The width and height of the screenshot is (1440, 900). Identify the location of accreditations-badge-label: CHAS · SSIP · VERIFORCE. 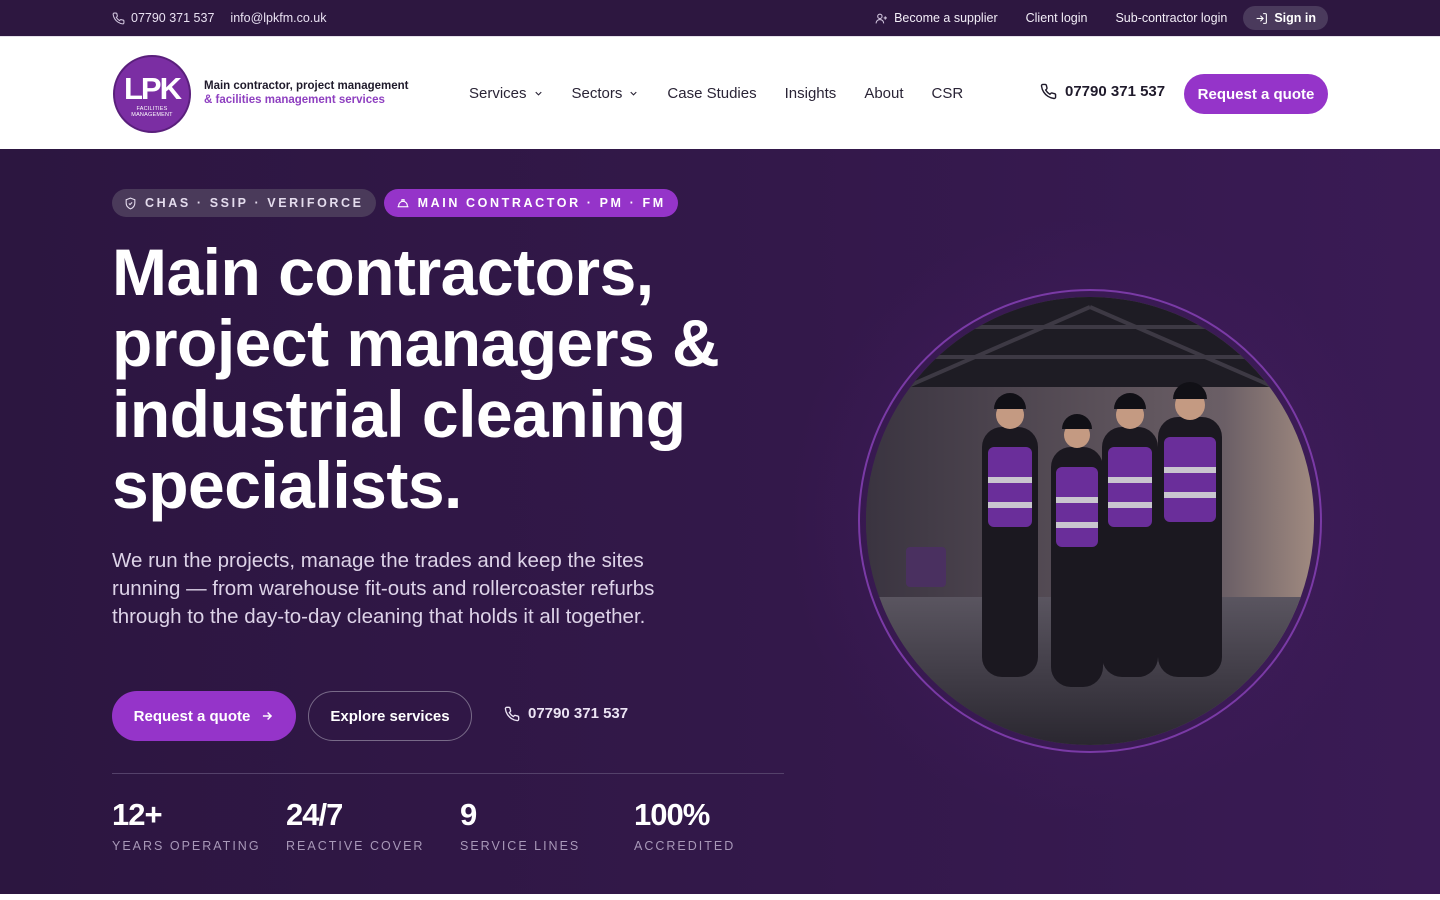
(254, 203).